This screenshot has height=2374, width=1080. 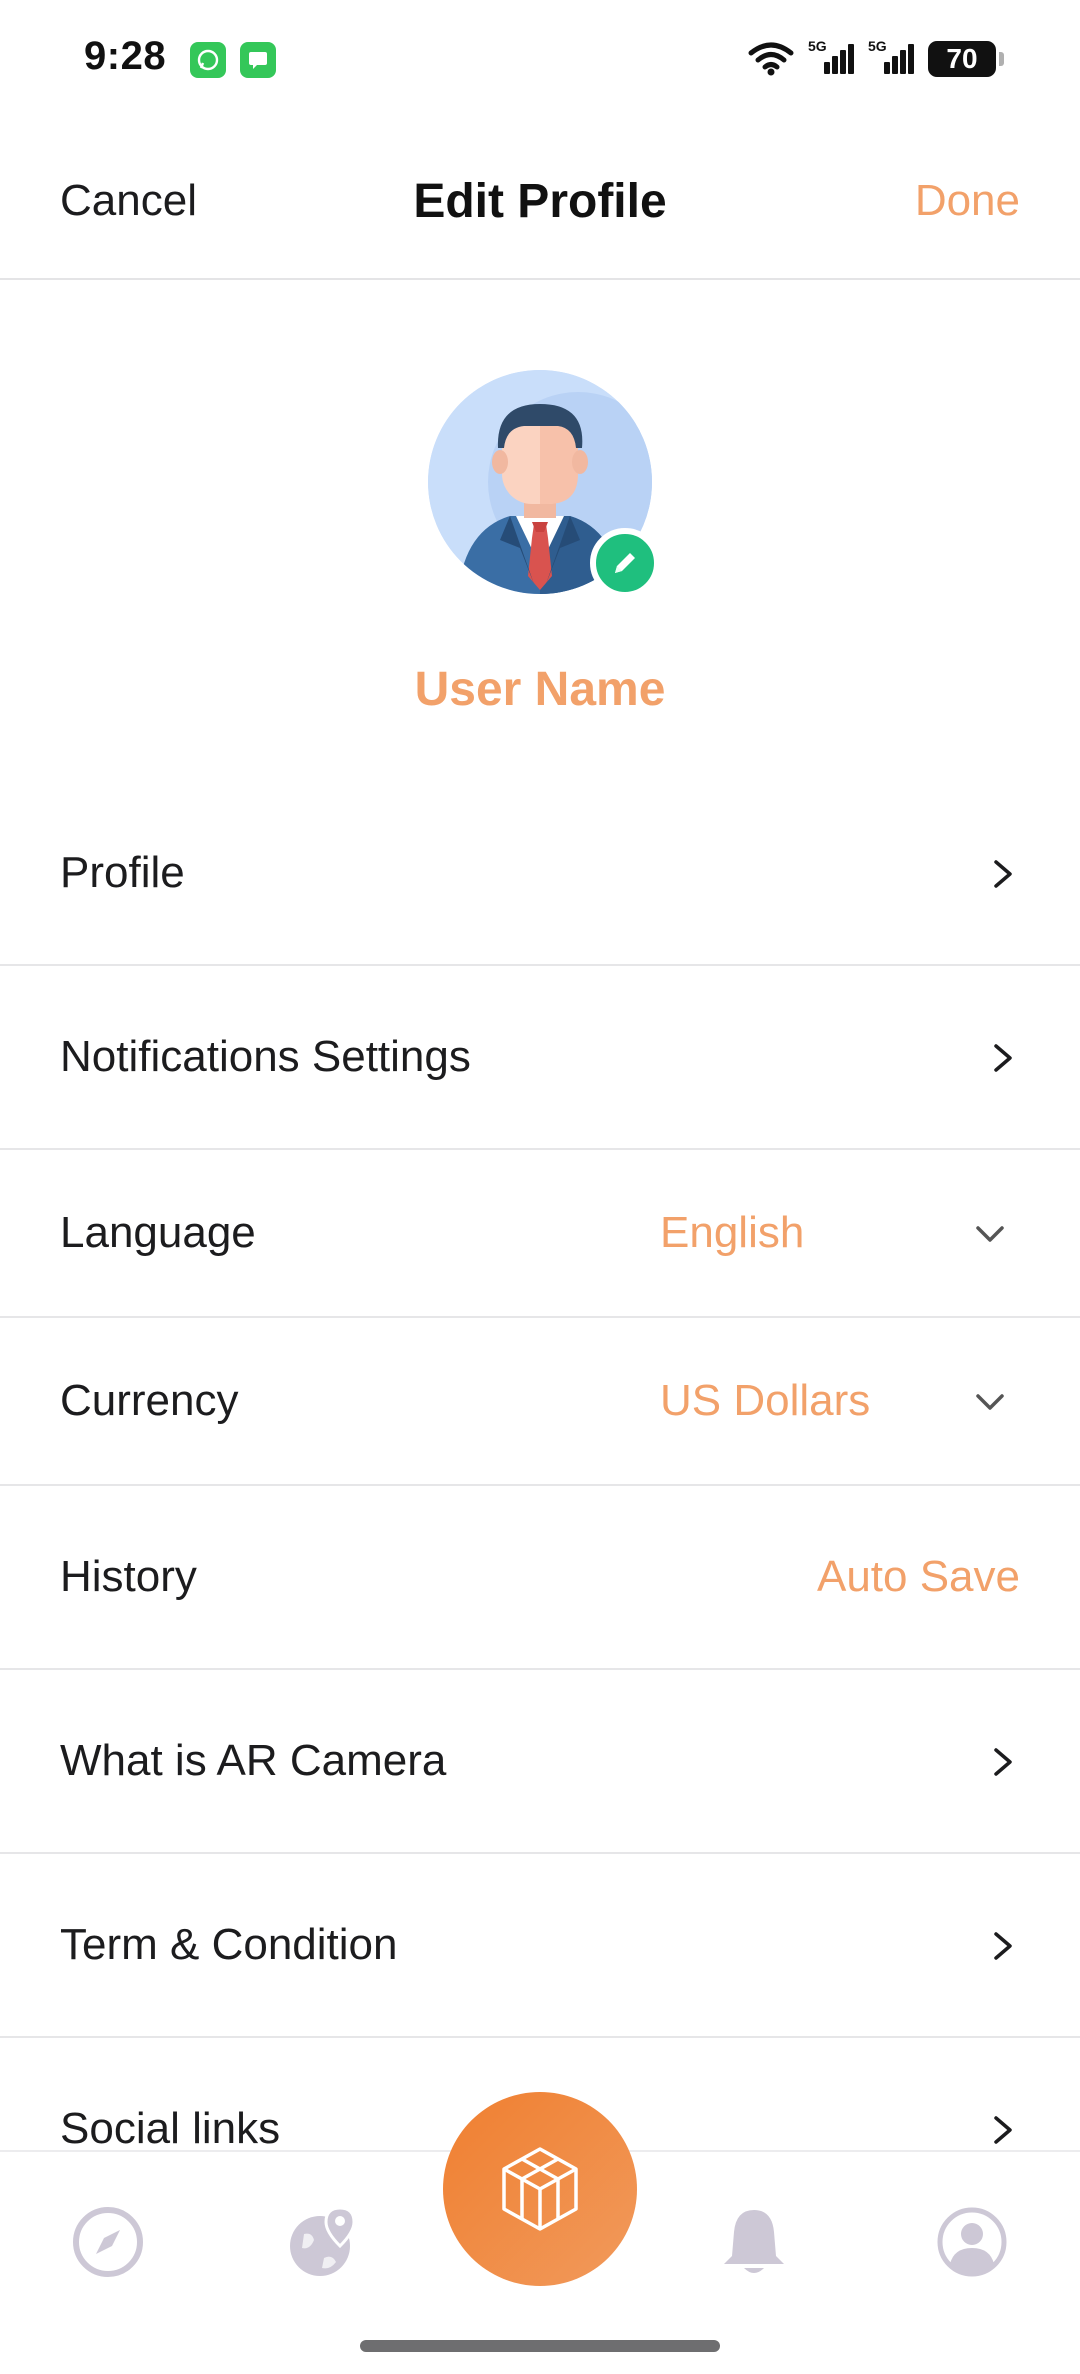 I want to click on list-item-language: Language English, so click(x=540, y=1234).